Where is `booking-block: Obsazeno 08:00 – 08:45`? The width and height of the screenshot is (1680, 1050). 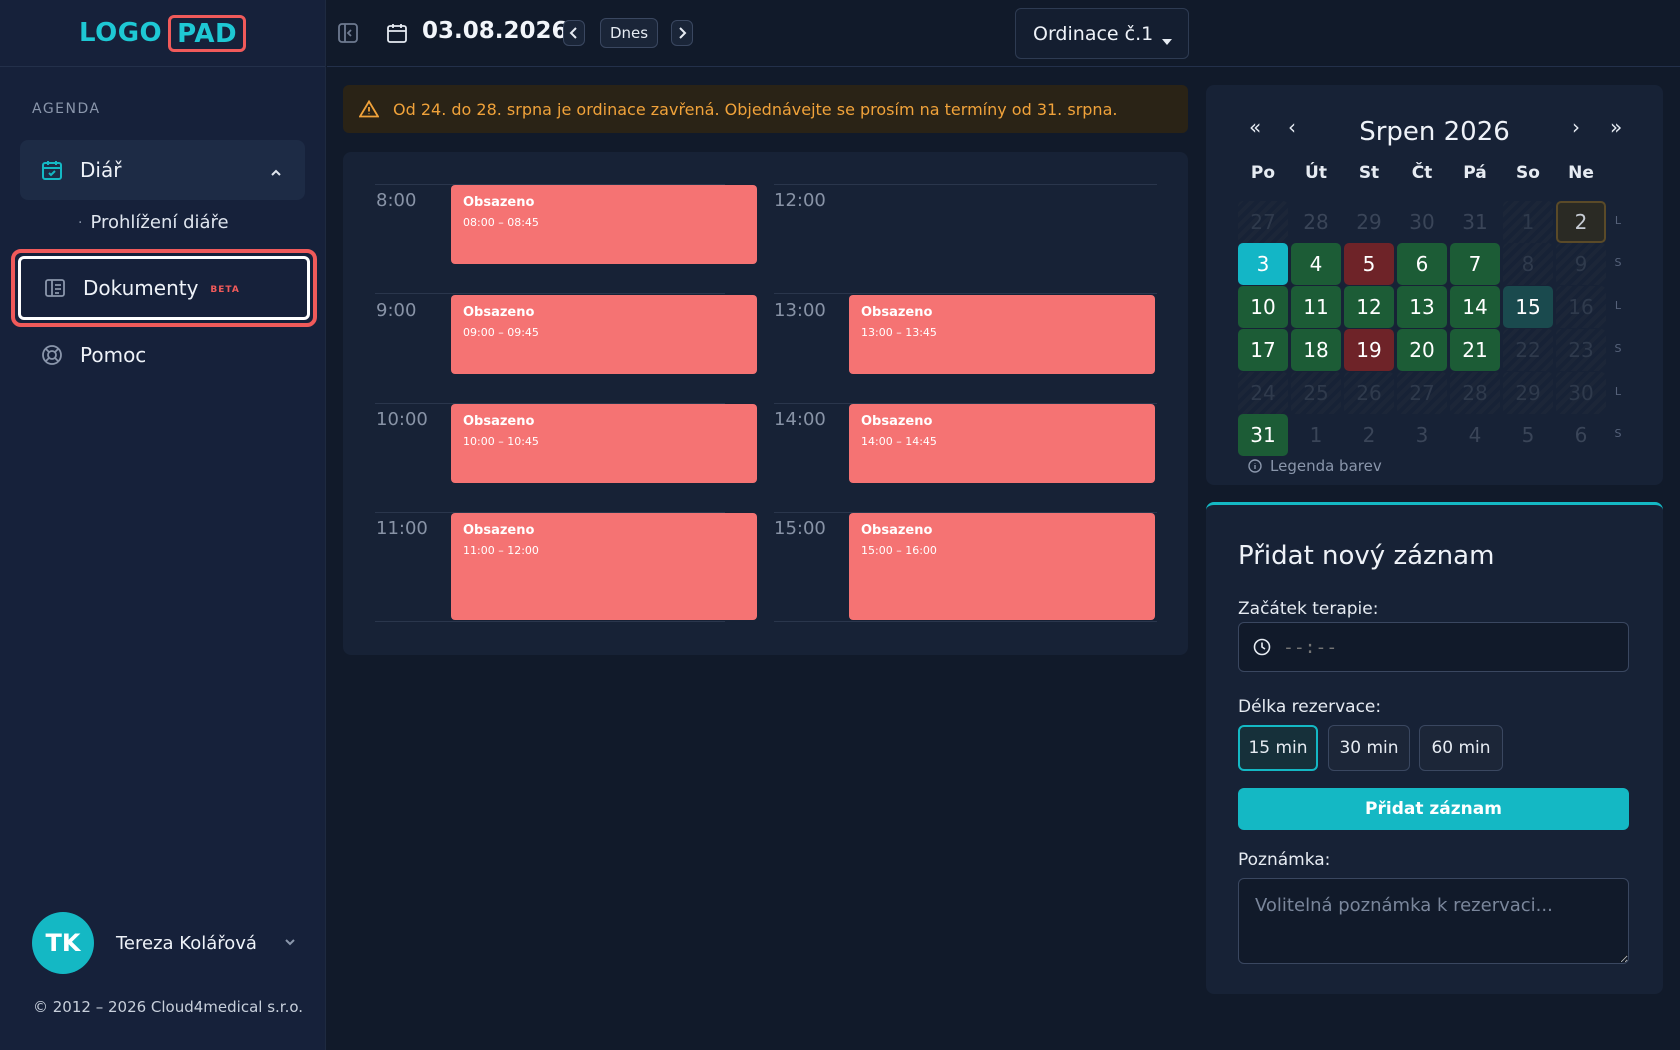
booking-block: Obsazeno 08:00 – 08:45 is located at coordinates (604, 224).